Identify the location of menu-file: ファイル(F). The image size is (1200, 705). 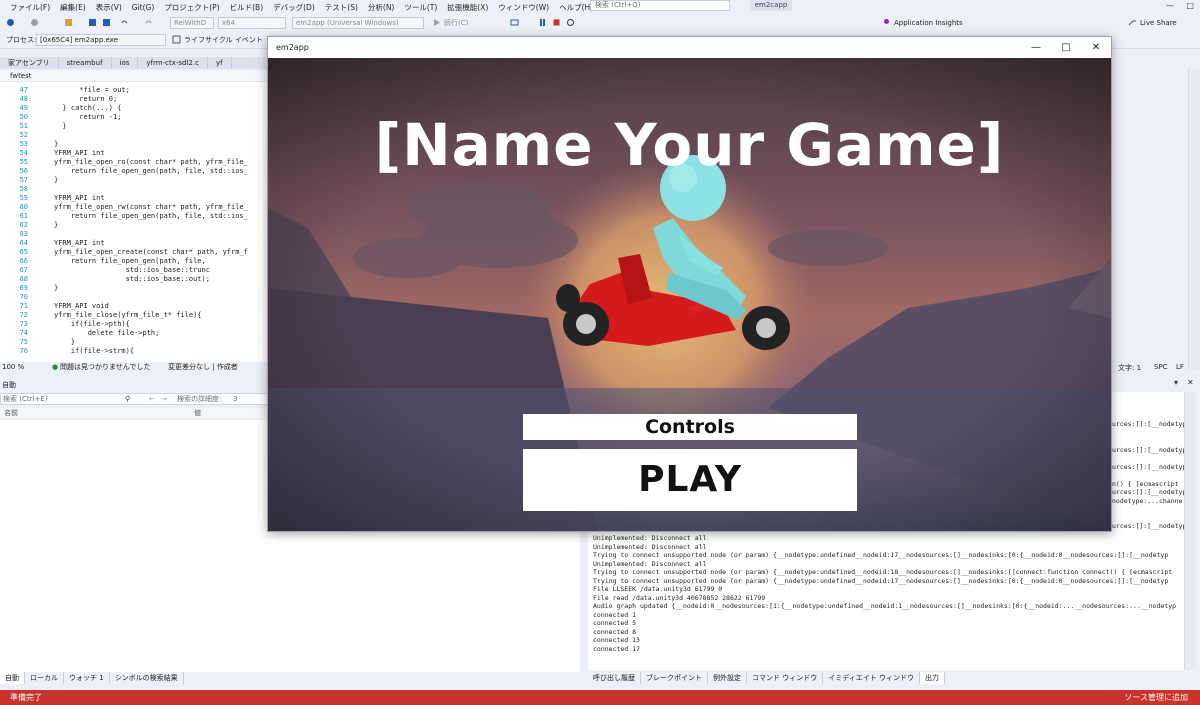
(30, 7).